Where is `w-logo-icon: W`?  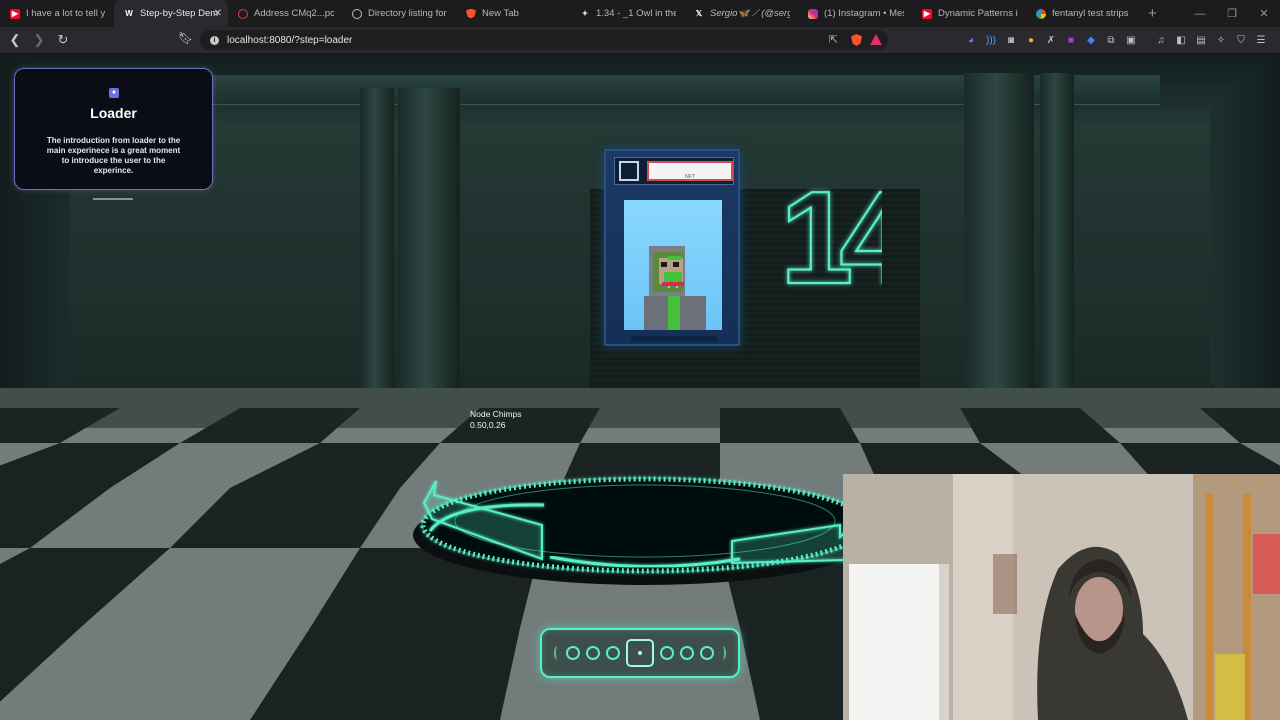
w-logo-icon: W is located at coordinates (129, 13).